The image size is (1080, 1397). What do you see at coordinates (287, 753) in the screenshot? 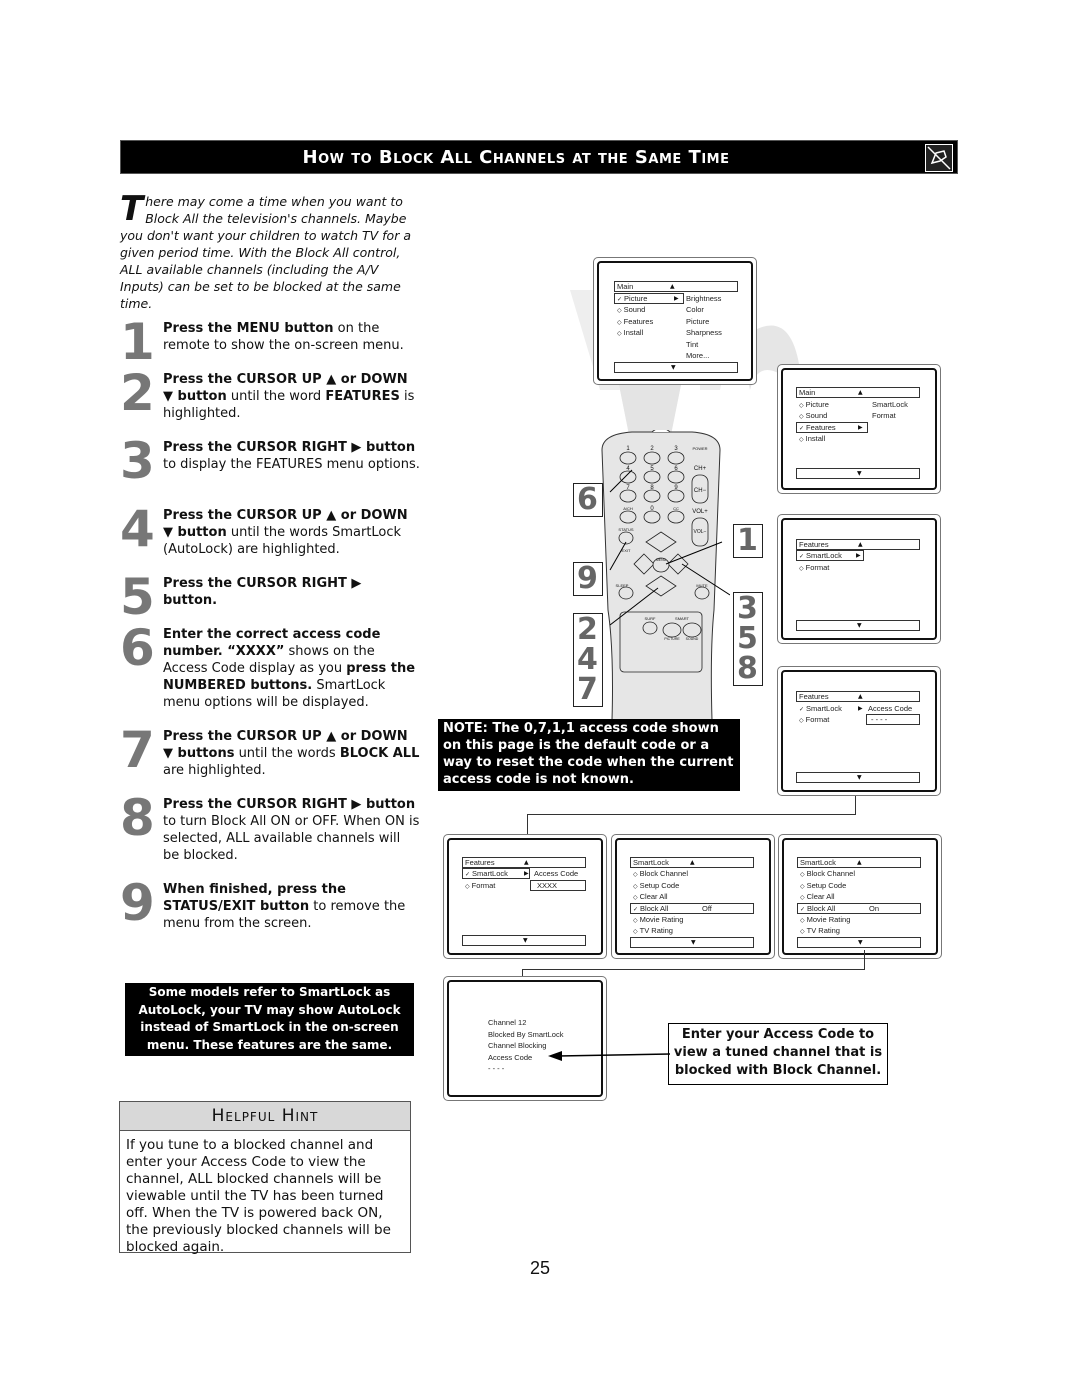
I see `step-text: until the words` at bounding box center [287, 753].